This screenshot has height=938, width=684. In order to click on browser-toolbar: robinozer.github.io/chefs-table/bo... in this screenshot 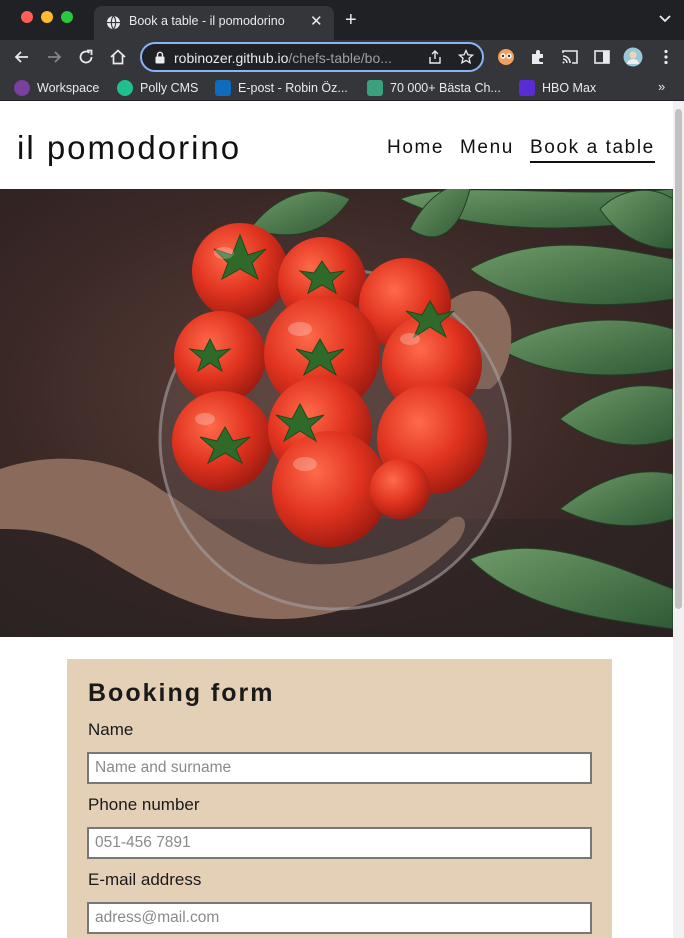, I will do `click(342, 57)`.